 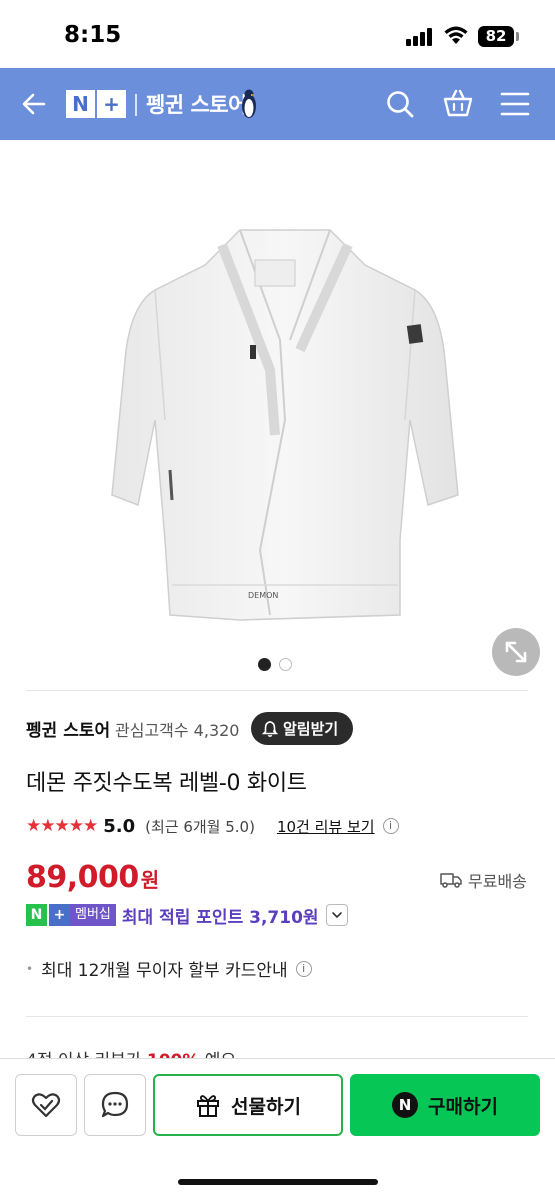 I want to click on battery-indicator: 82, so click(x=496, y=36).